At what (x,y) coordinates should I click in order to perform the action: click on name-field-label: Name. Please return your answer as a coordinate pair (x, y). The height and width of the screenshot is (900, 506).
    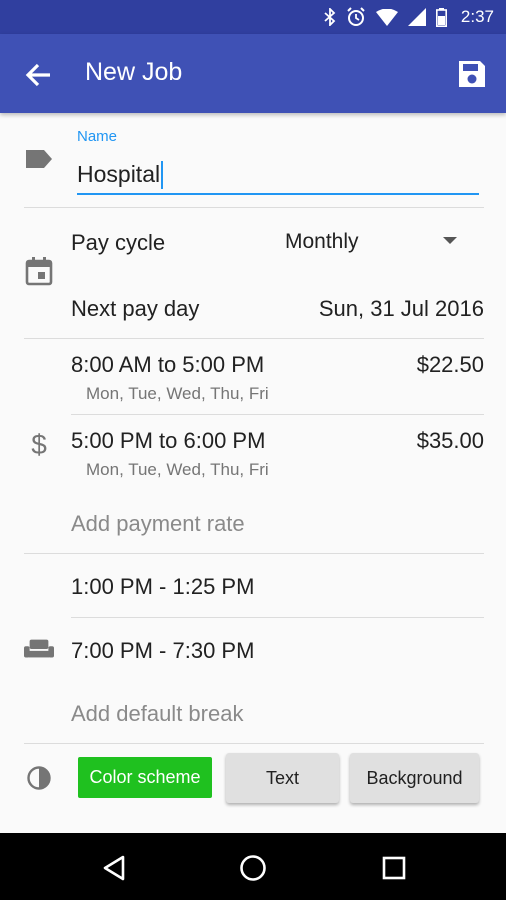
    Looking at the image, I should click on (97, 136).